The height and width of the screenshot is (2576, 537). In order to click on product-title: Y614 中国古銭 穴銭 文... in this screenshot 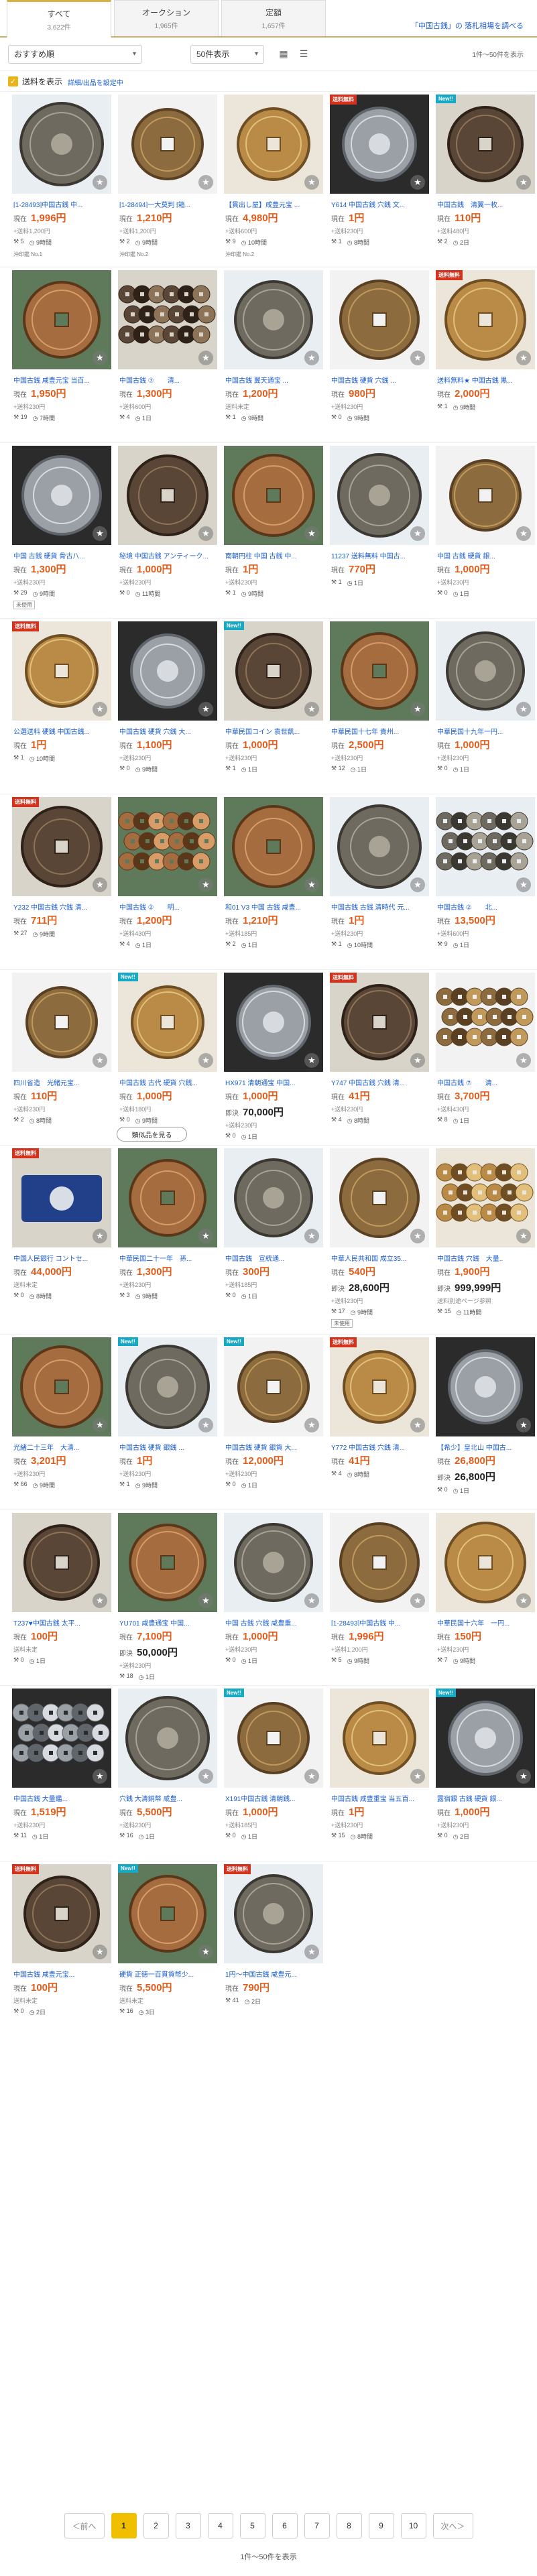, I will do `click(379, 204)`.